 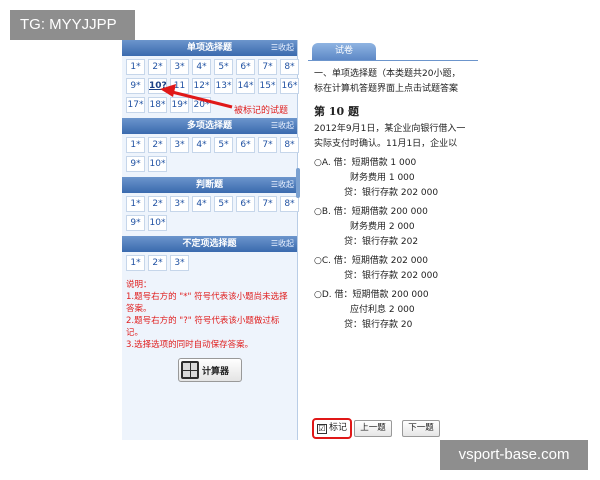 I want to click on option-line: 应付利息 2 000, so click(x=382, y=310).